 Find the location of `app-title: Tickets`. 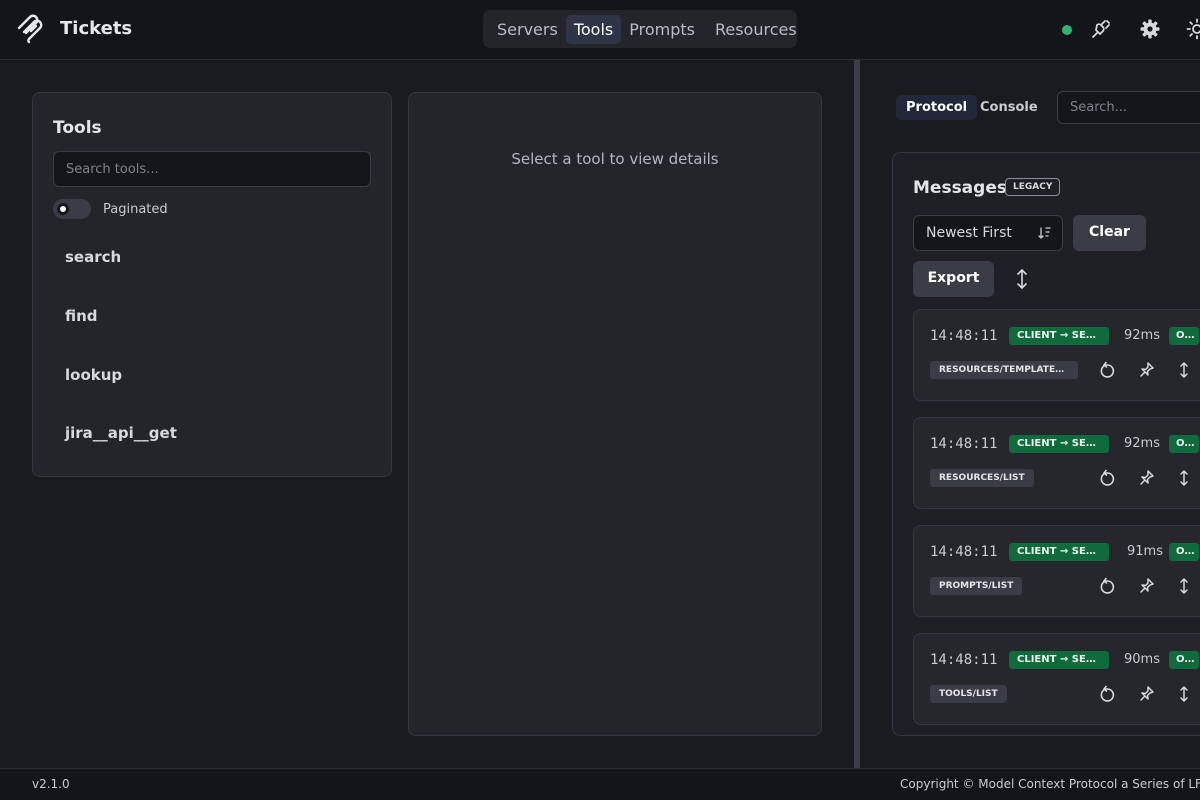

app-title: Tickets is located at coordinates (96, 28).